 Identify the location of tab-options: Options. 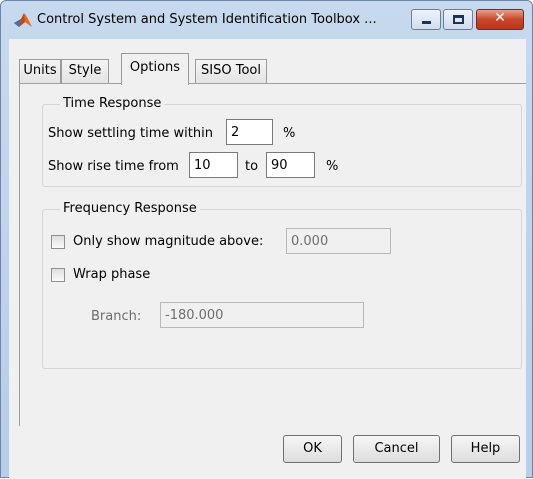
(155, 69).